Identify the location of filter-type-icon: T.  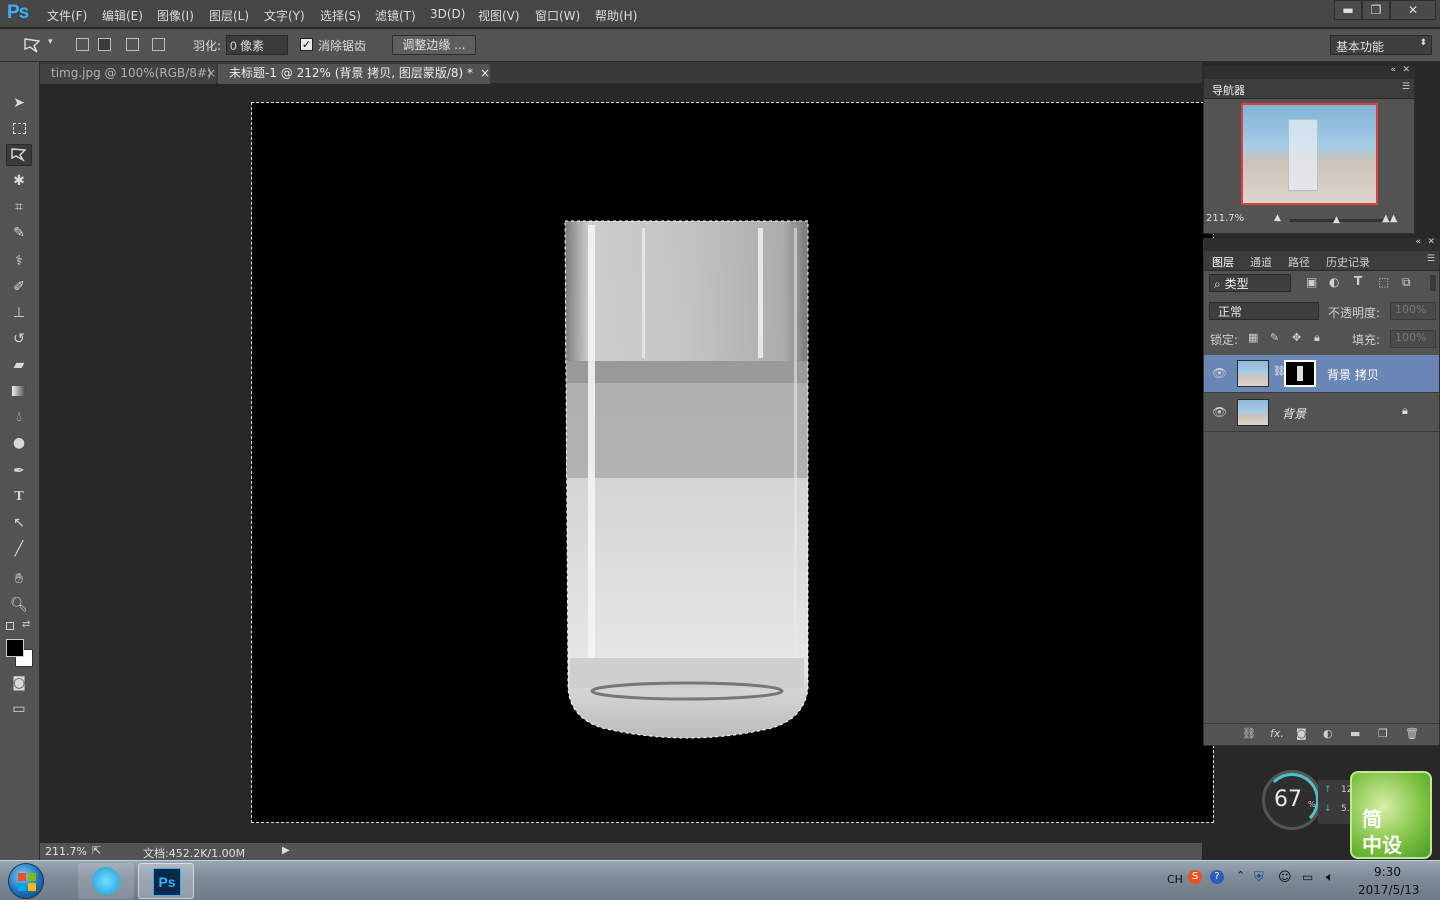
(1358, 281).